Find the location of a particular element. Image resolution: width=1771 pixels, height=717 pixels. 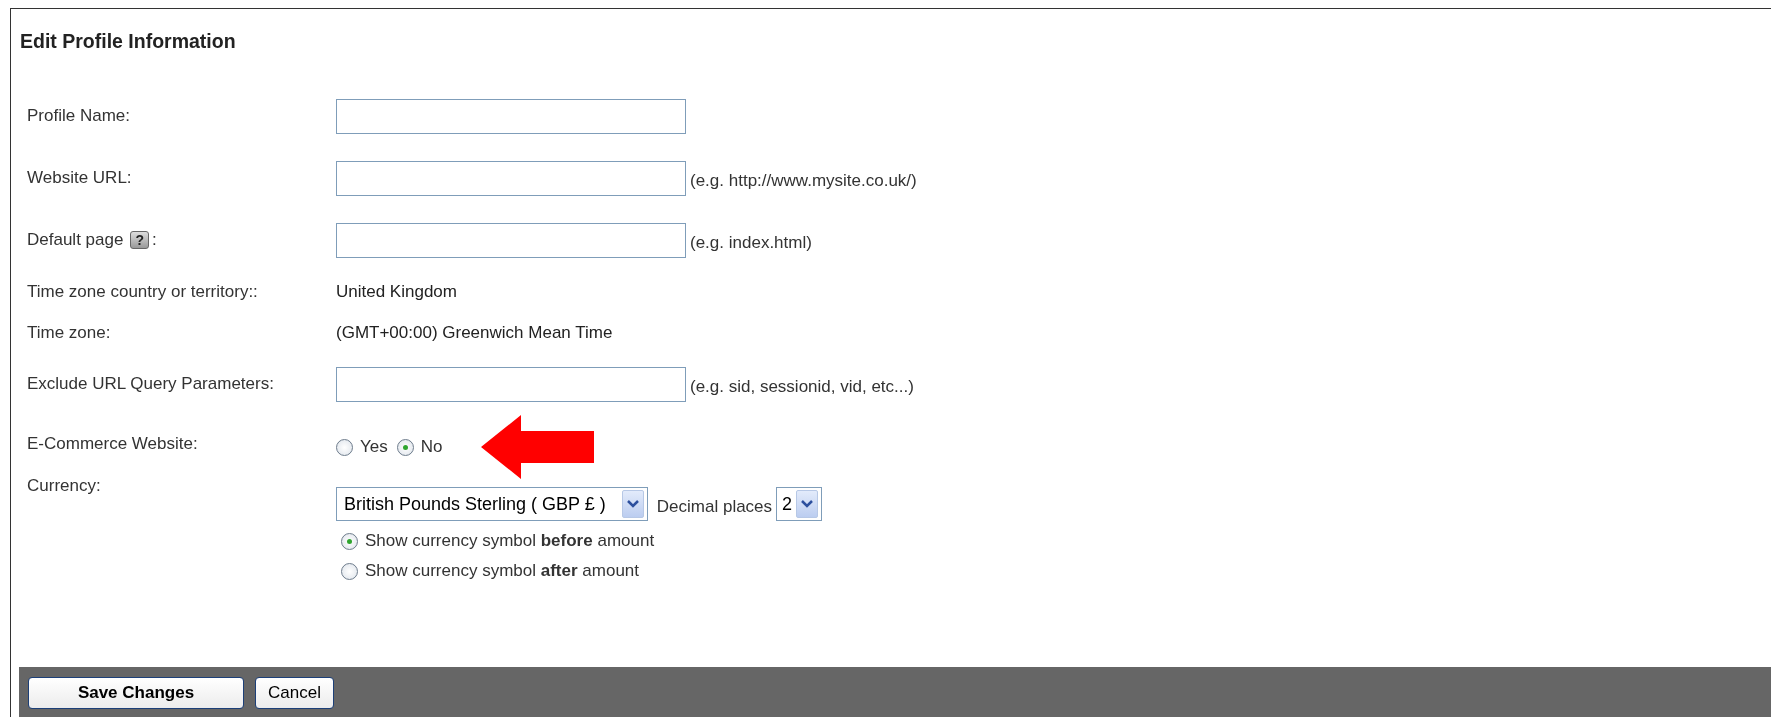

field-value: United Kingdom is located at coordinates (396, 291).